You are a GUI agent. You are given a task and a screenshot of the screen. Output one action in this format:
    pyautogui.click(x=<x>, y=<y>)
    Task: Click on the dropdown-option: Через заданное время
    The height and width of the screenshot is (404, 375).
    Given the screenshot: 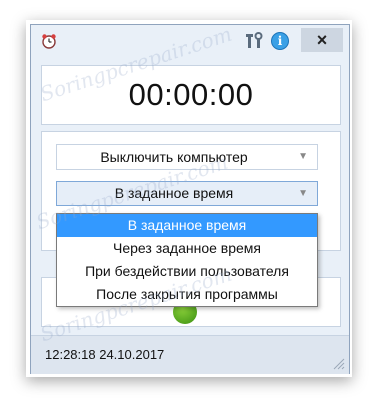 What is the action you would take?
    pyautogui.click(x=187, y=248)
    